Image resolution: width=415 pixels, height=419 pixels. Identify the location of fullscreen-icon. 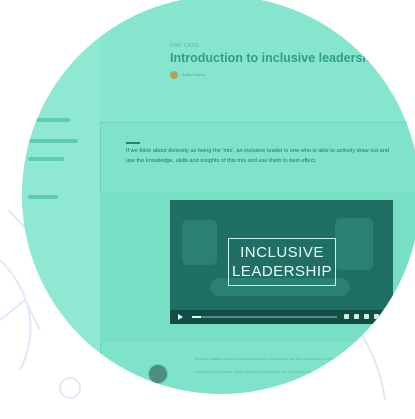
(376, 316).